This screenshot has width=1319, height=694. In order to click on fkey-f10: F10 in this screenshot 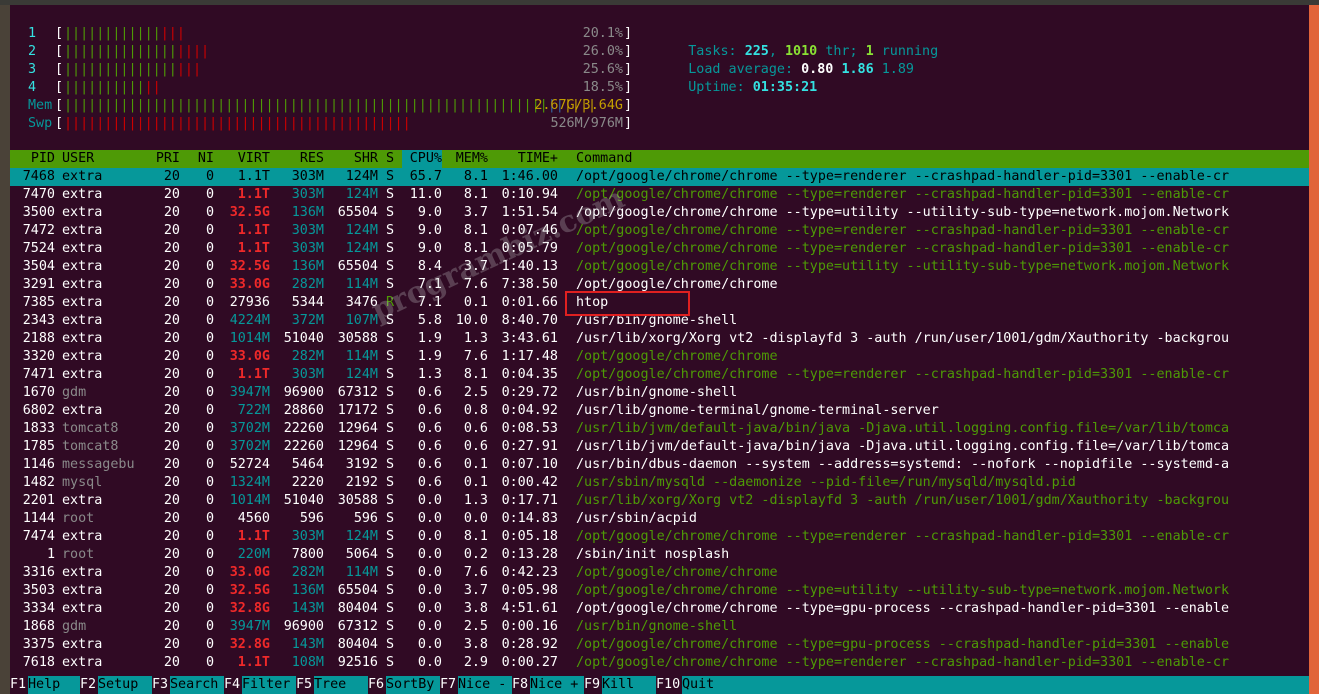, I will do `click(669, 685)`.